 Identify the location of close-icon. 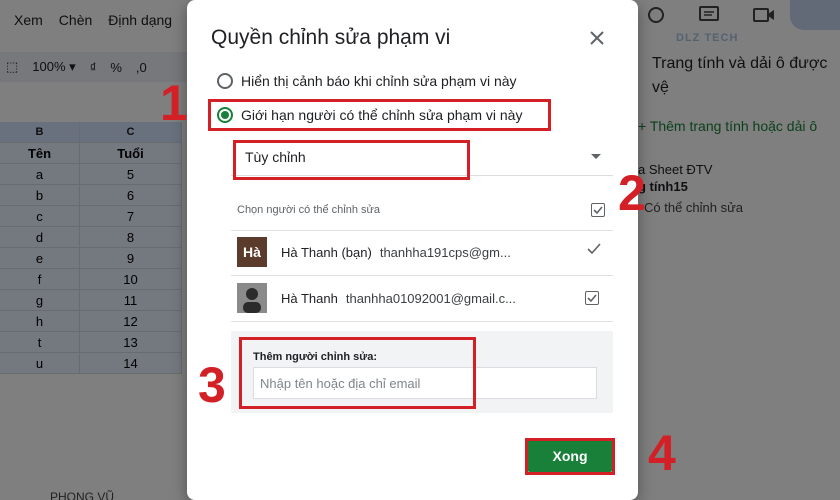
(597, 38).